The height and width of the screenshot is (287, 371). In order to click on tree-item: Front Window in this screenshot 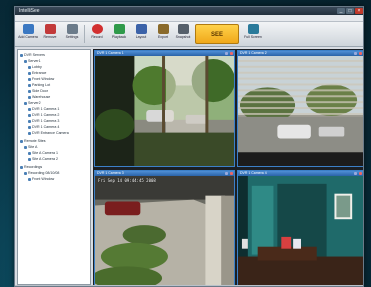, I will do `click(41, 179)`.